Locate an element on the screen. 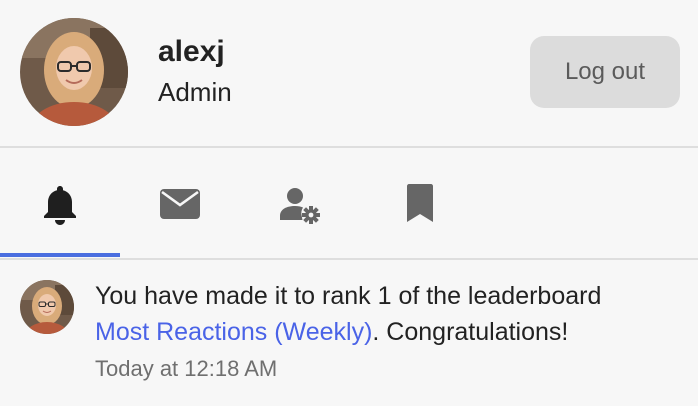 The height and width of the screenshot is (406, 698). notification-timestamp: Today at 12:18 AM is located at coordinates (186, 368).